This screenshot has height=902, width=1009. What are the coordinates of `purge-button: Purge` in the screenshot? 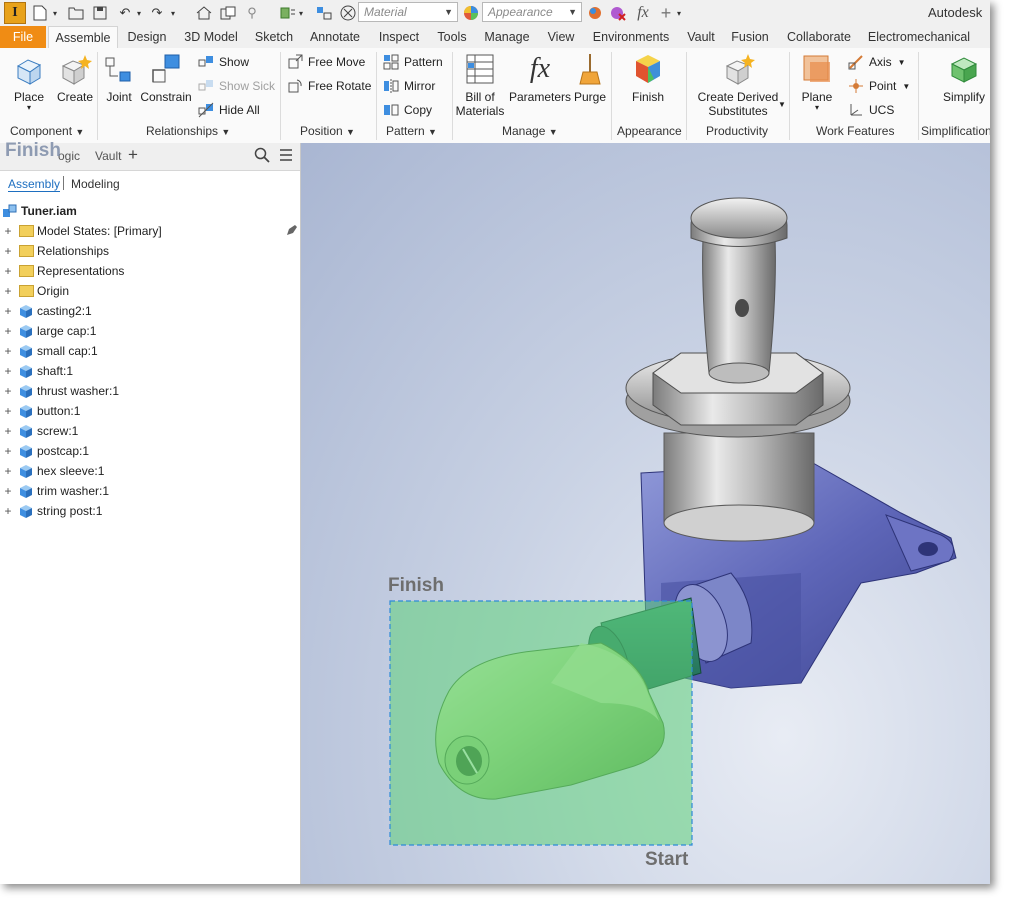 It's located at (590, 78).